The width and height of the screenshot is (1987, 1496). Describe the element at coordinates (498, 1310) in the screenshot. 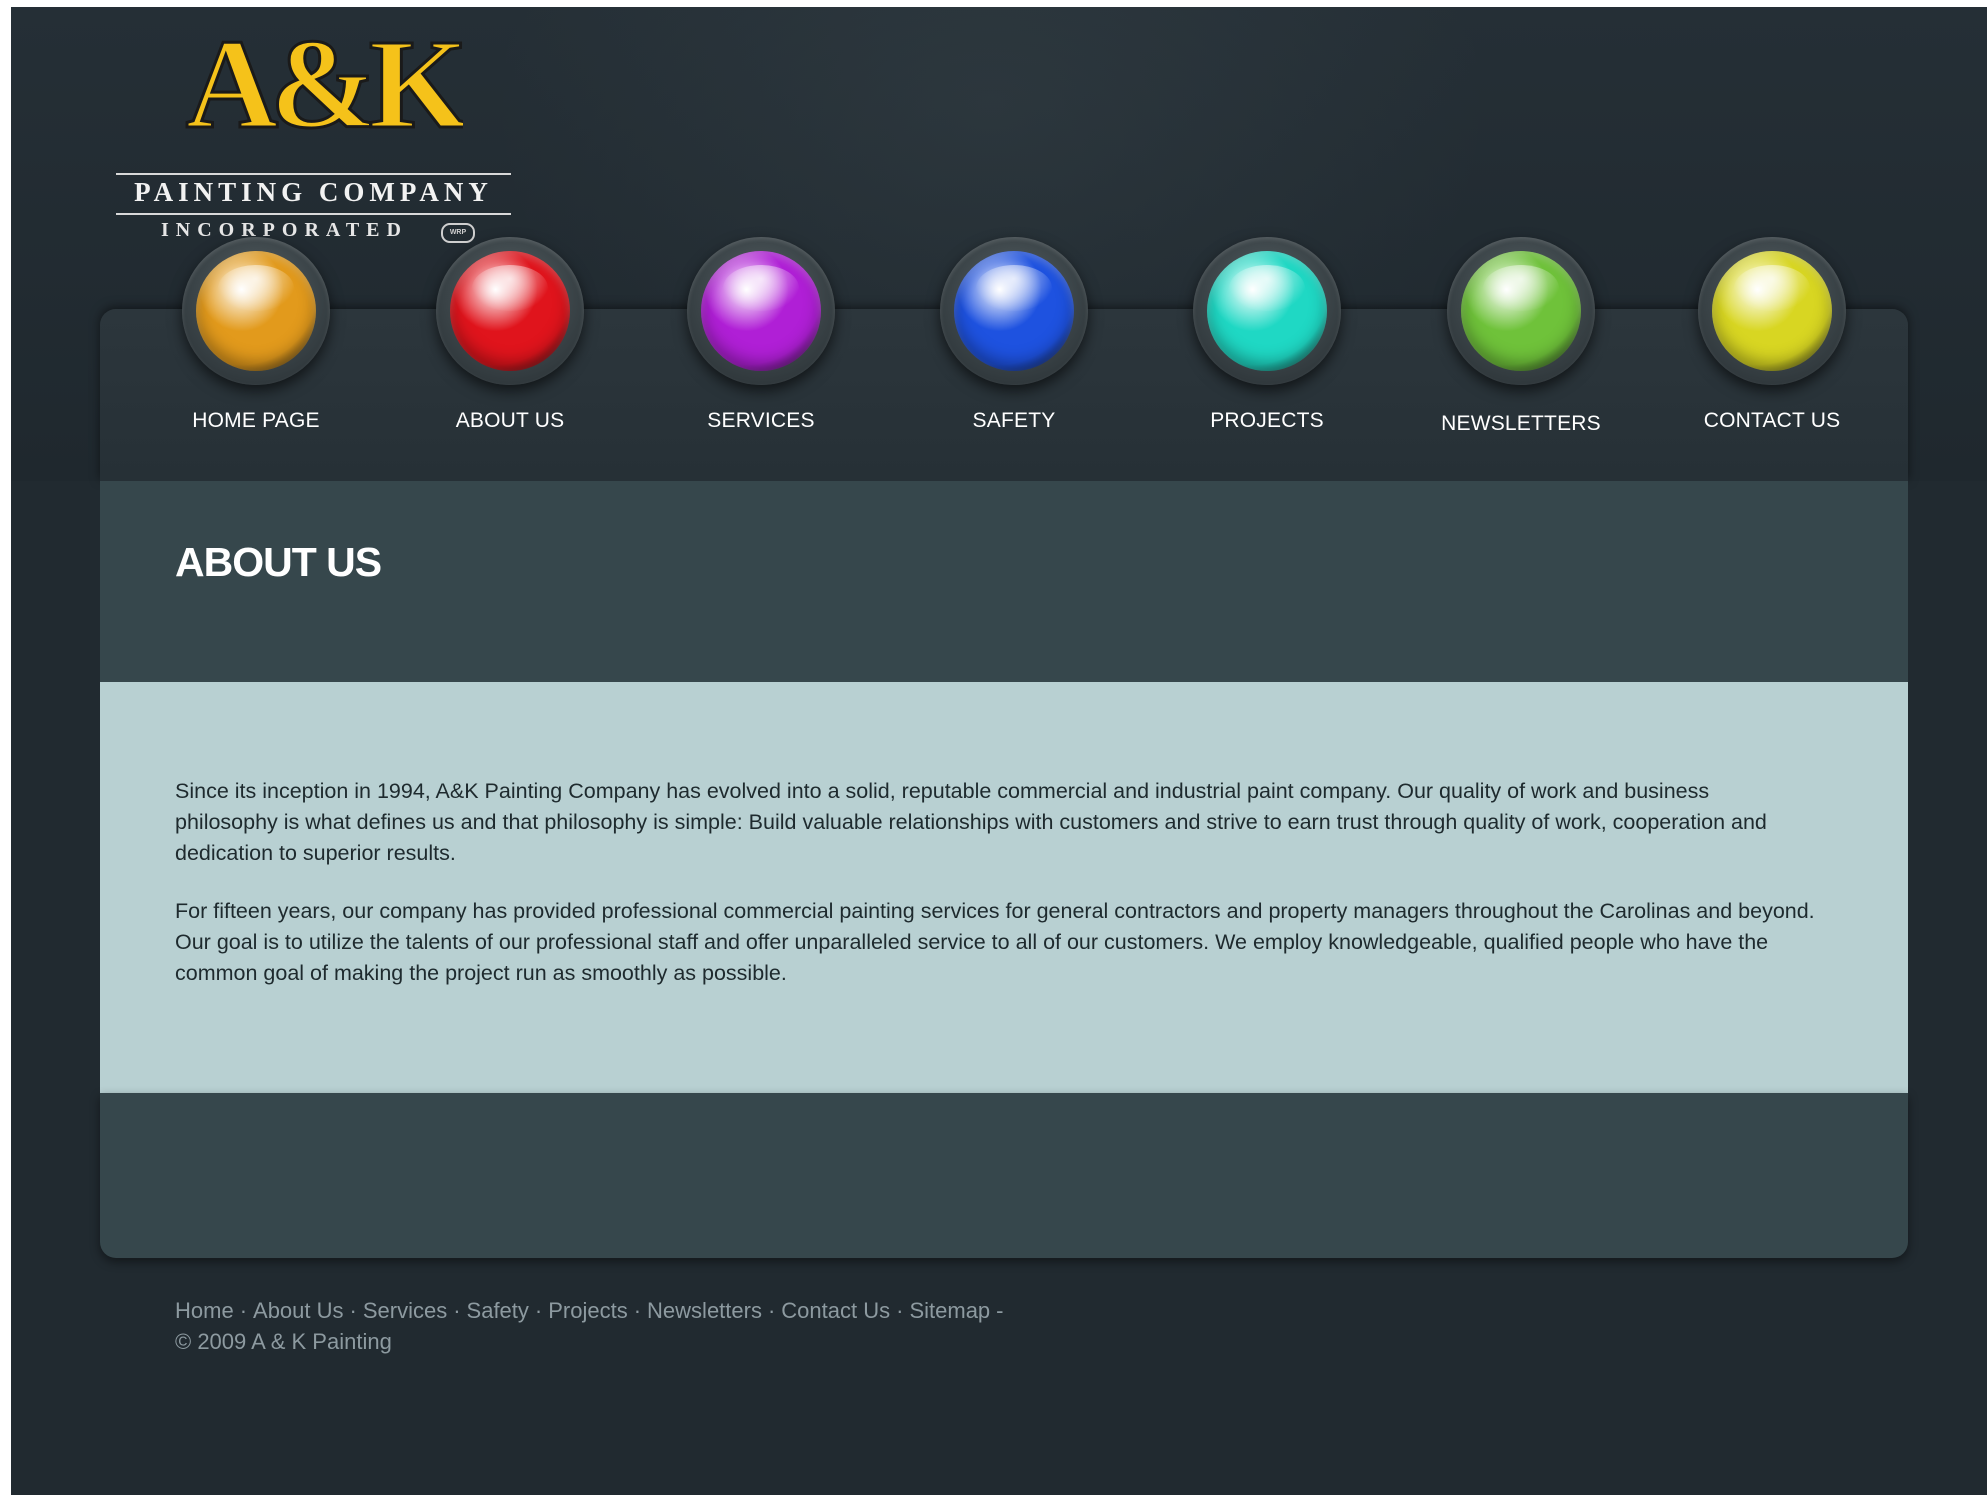

I see `footer-link-safety: Safety` at that location.